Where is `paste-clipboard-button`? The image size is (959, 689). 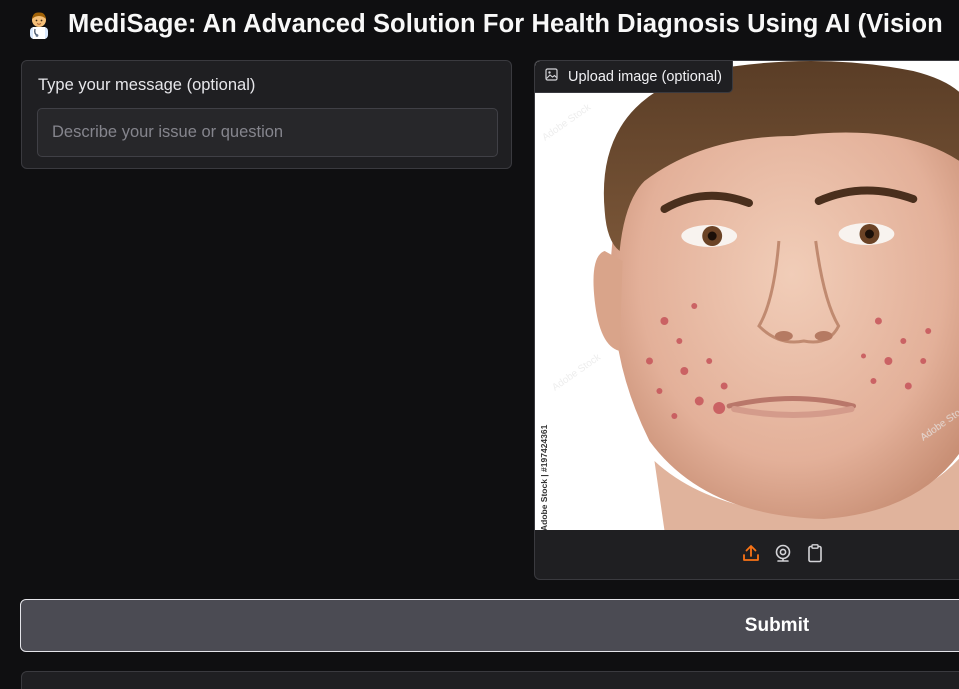
paste-clipboard-button is located at coordinates (815, 556).